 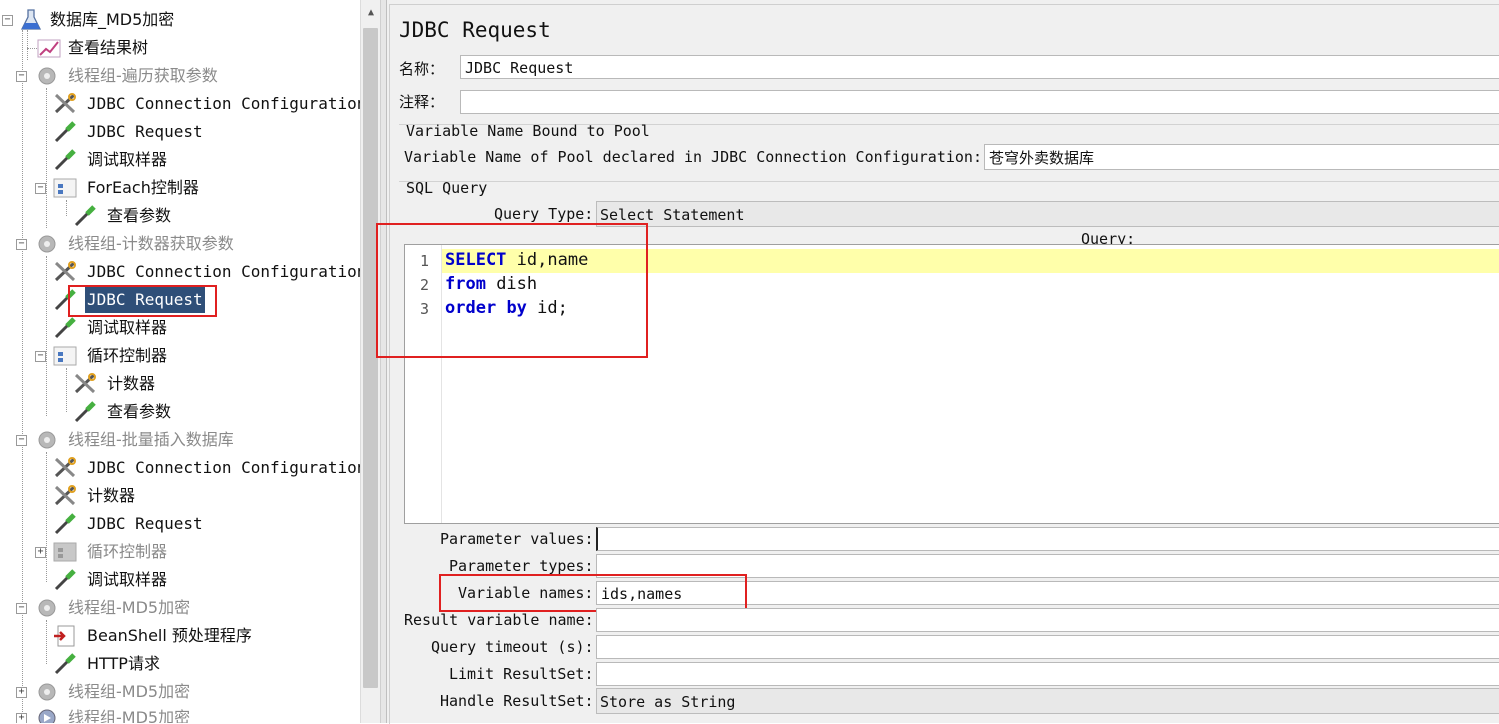 I want to click on tree-label: 线程组-遍历获取参数, so click(x=143, y=75).